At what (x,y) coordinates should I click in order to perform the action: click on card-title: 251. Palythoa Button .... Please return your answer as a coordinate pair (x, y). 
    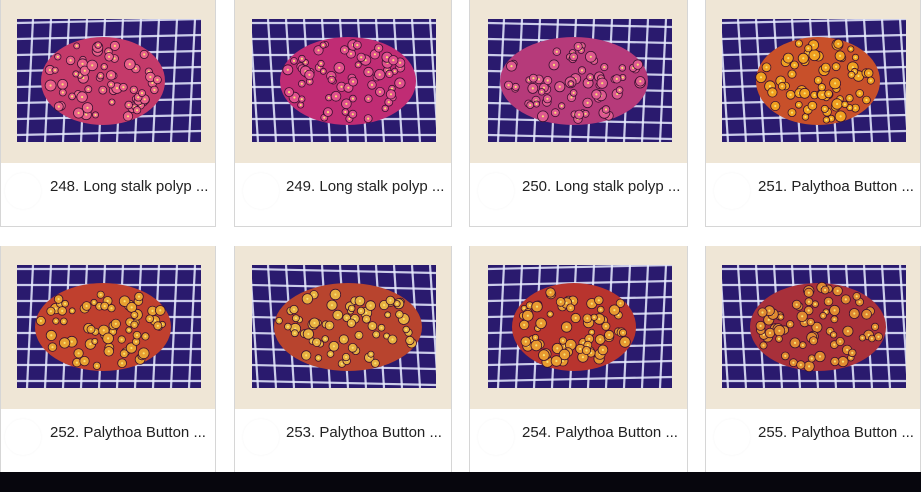
    Looking at the image, I should click on (836, 186).